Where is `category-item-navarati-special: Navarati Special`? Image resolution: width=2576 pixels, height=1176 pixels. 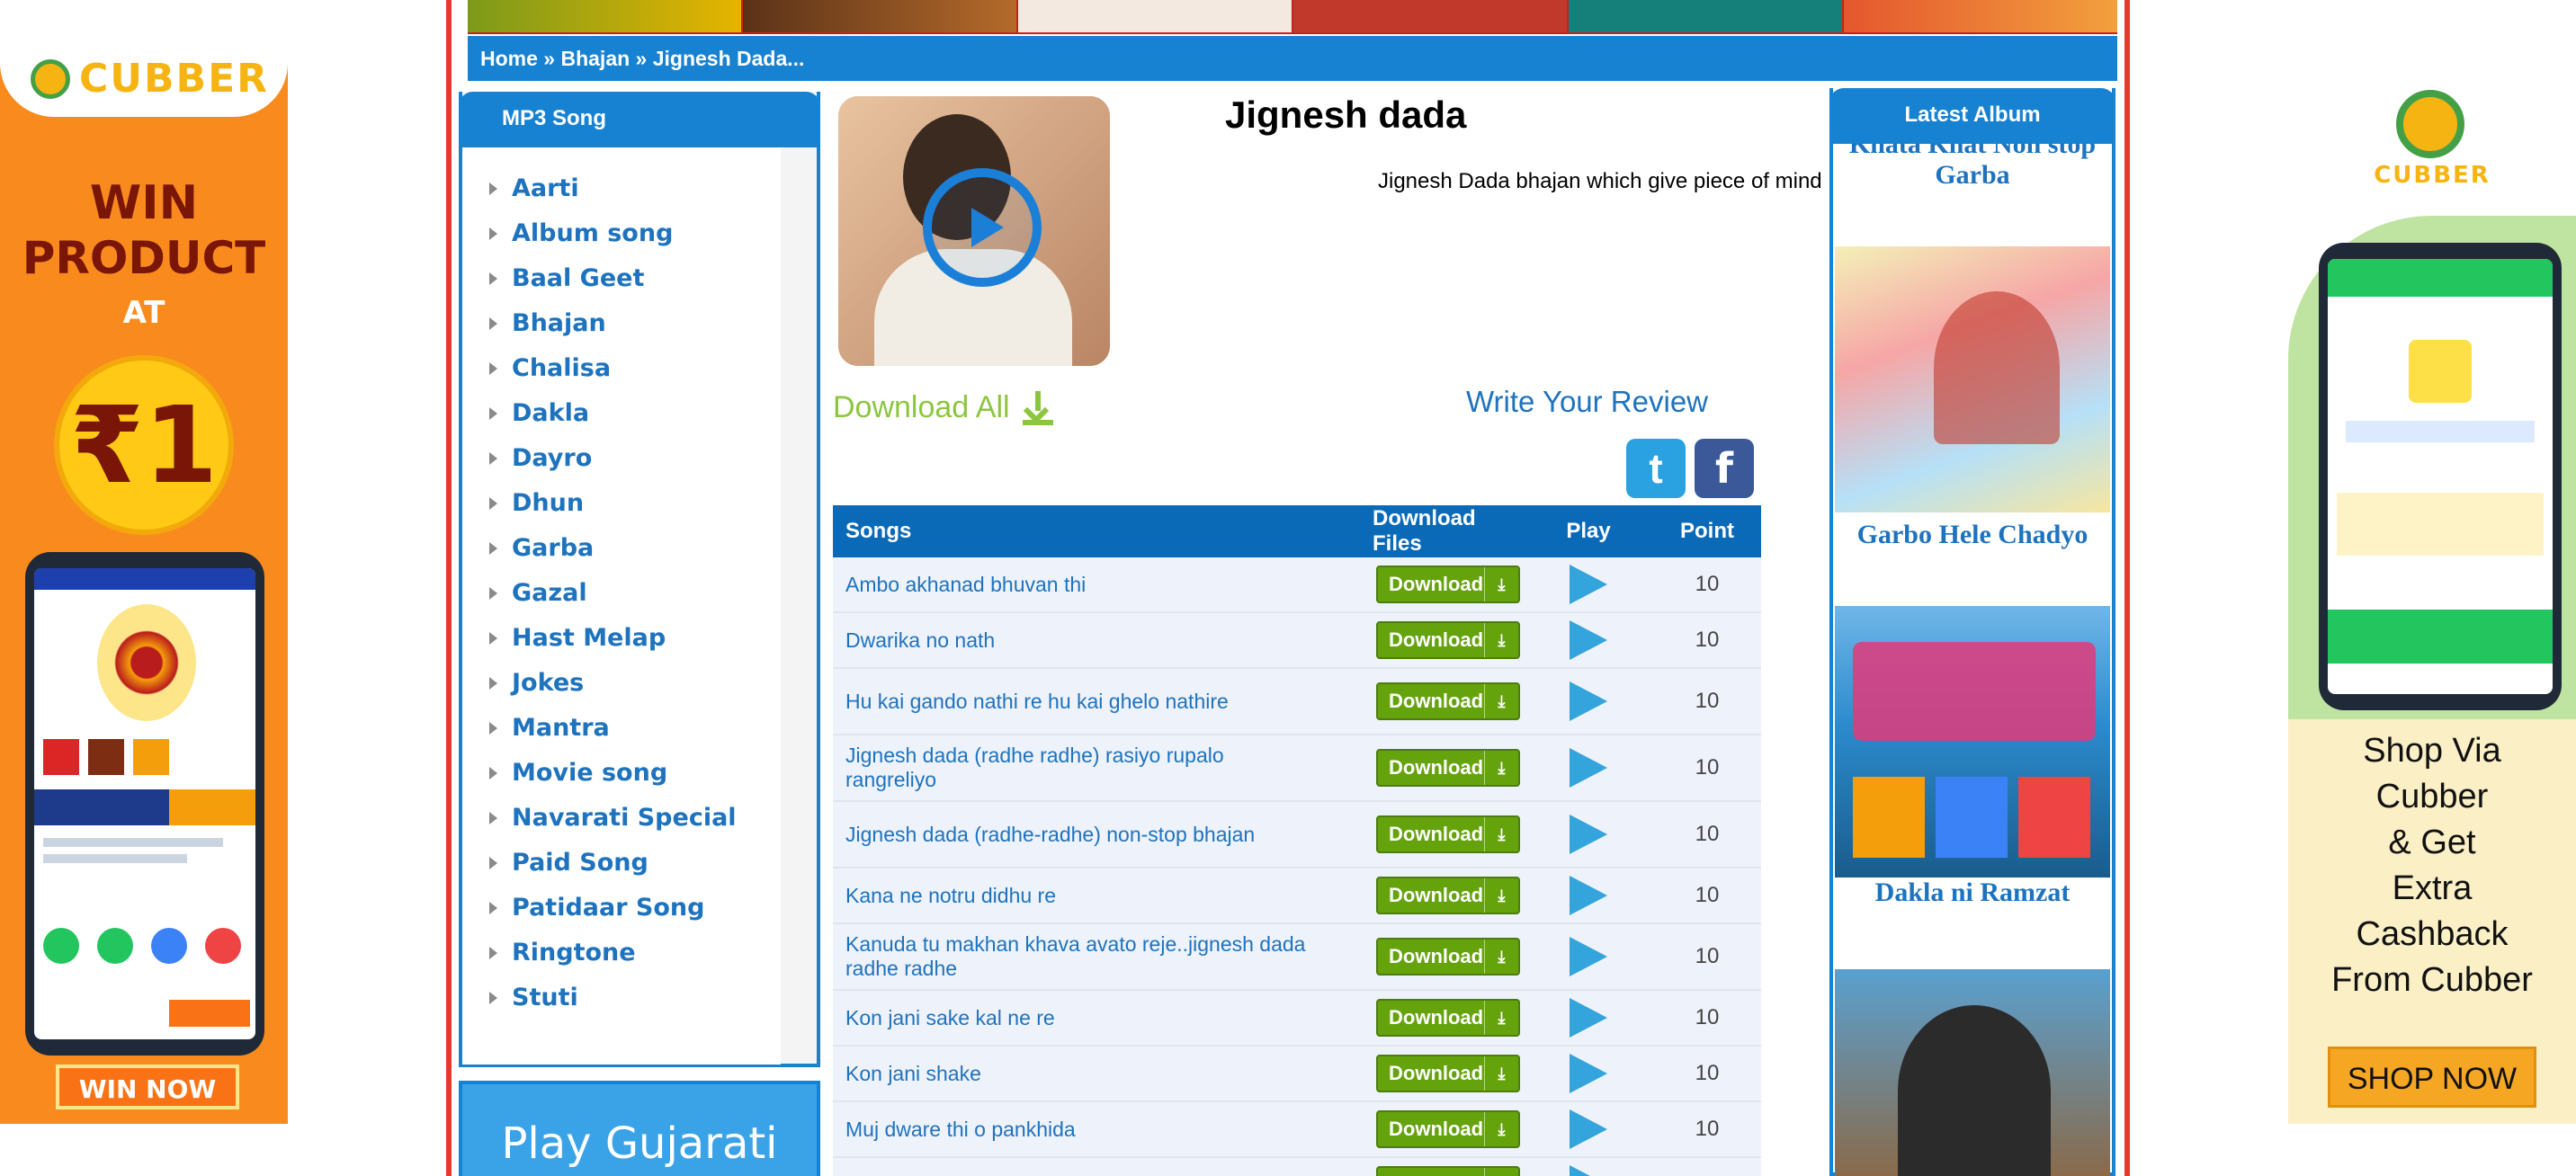
category-item-navarati-special: Navarati Special is located at coordinates (613, 818).